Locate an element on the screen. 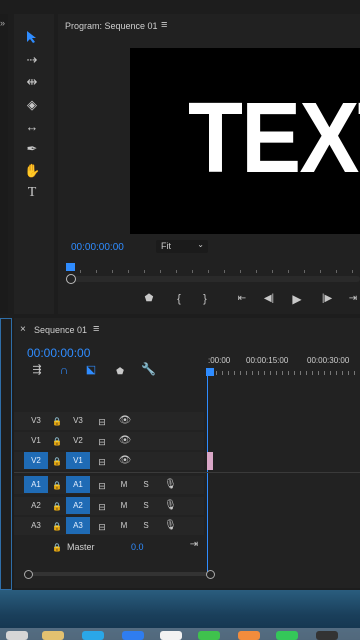  video-clip is located at coordinates (210, 461).